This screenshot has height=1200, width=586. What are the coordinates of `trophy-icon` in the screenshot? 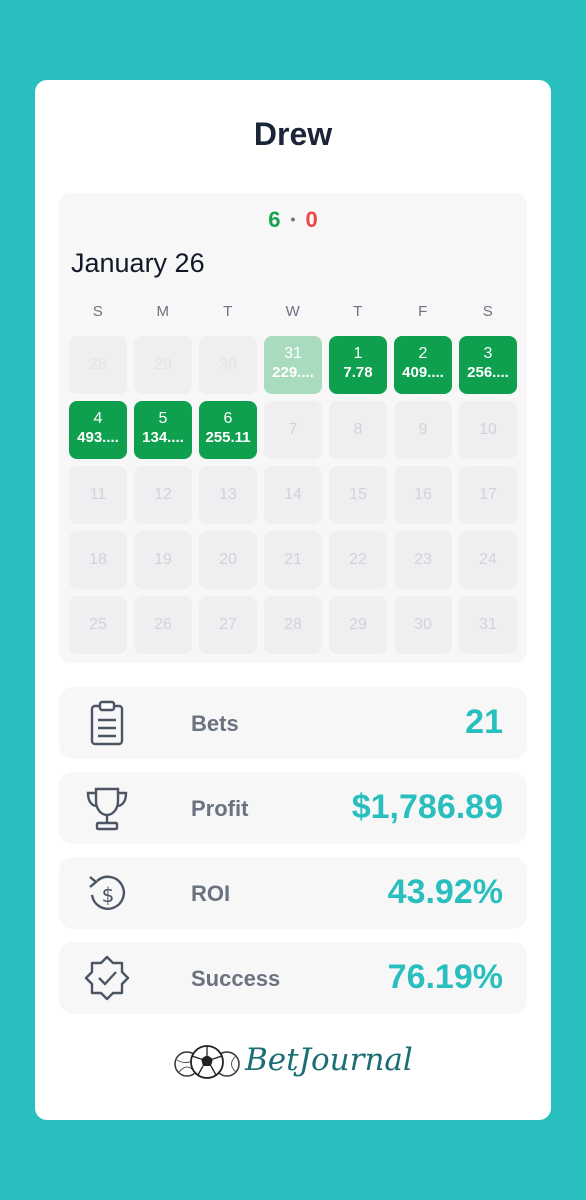 It's located at (107, 809).